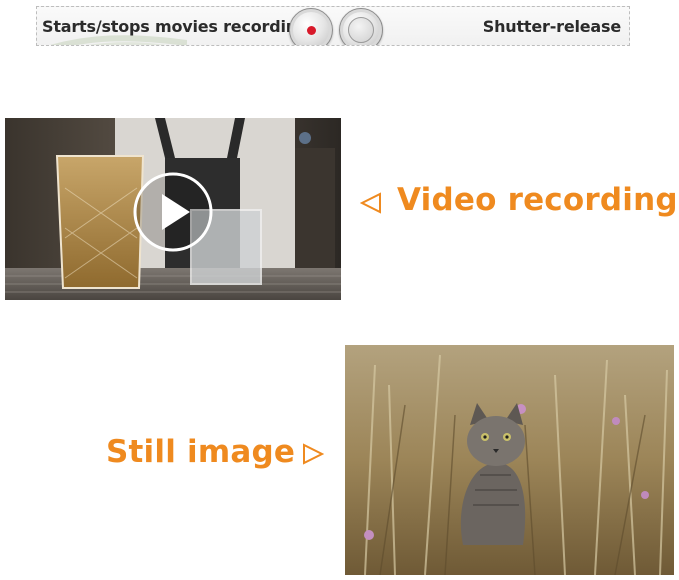 The image size is (679, 580). Describe the element at coordinates (175, 26) in the screenshot. I see `movie-recording-label: Starts/stops movies recording` at that location.